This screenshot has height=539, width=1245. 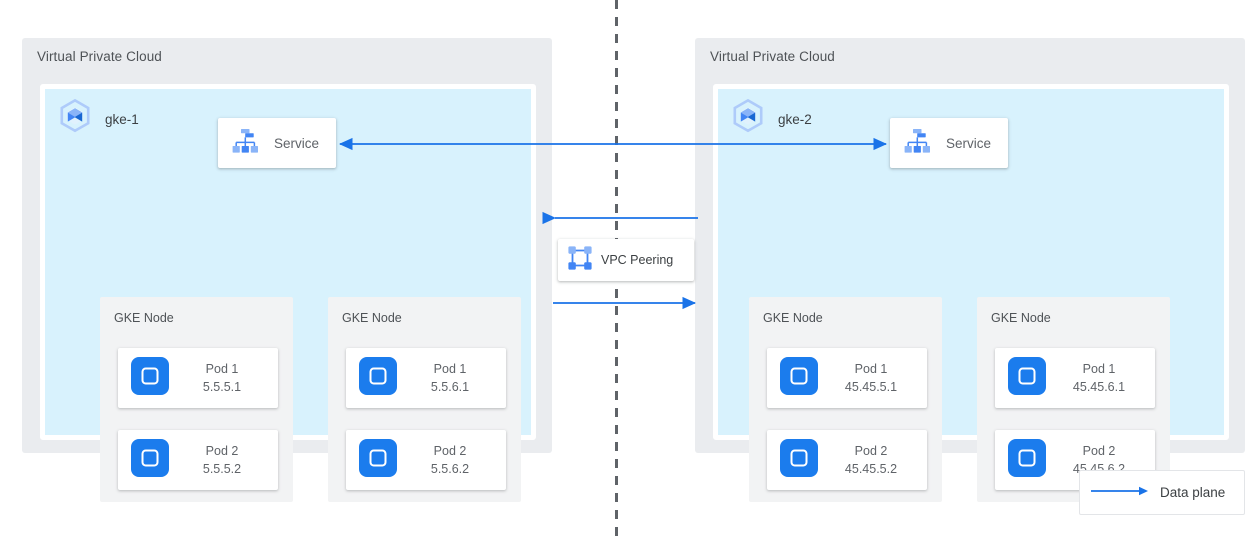 I want to click on pod-card: Pod 2 5.5.6.2, so click(x=426, y=460).